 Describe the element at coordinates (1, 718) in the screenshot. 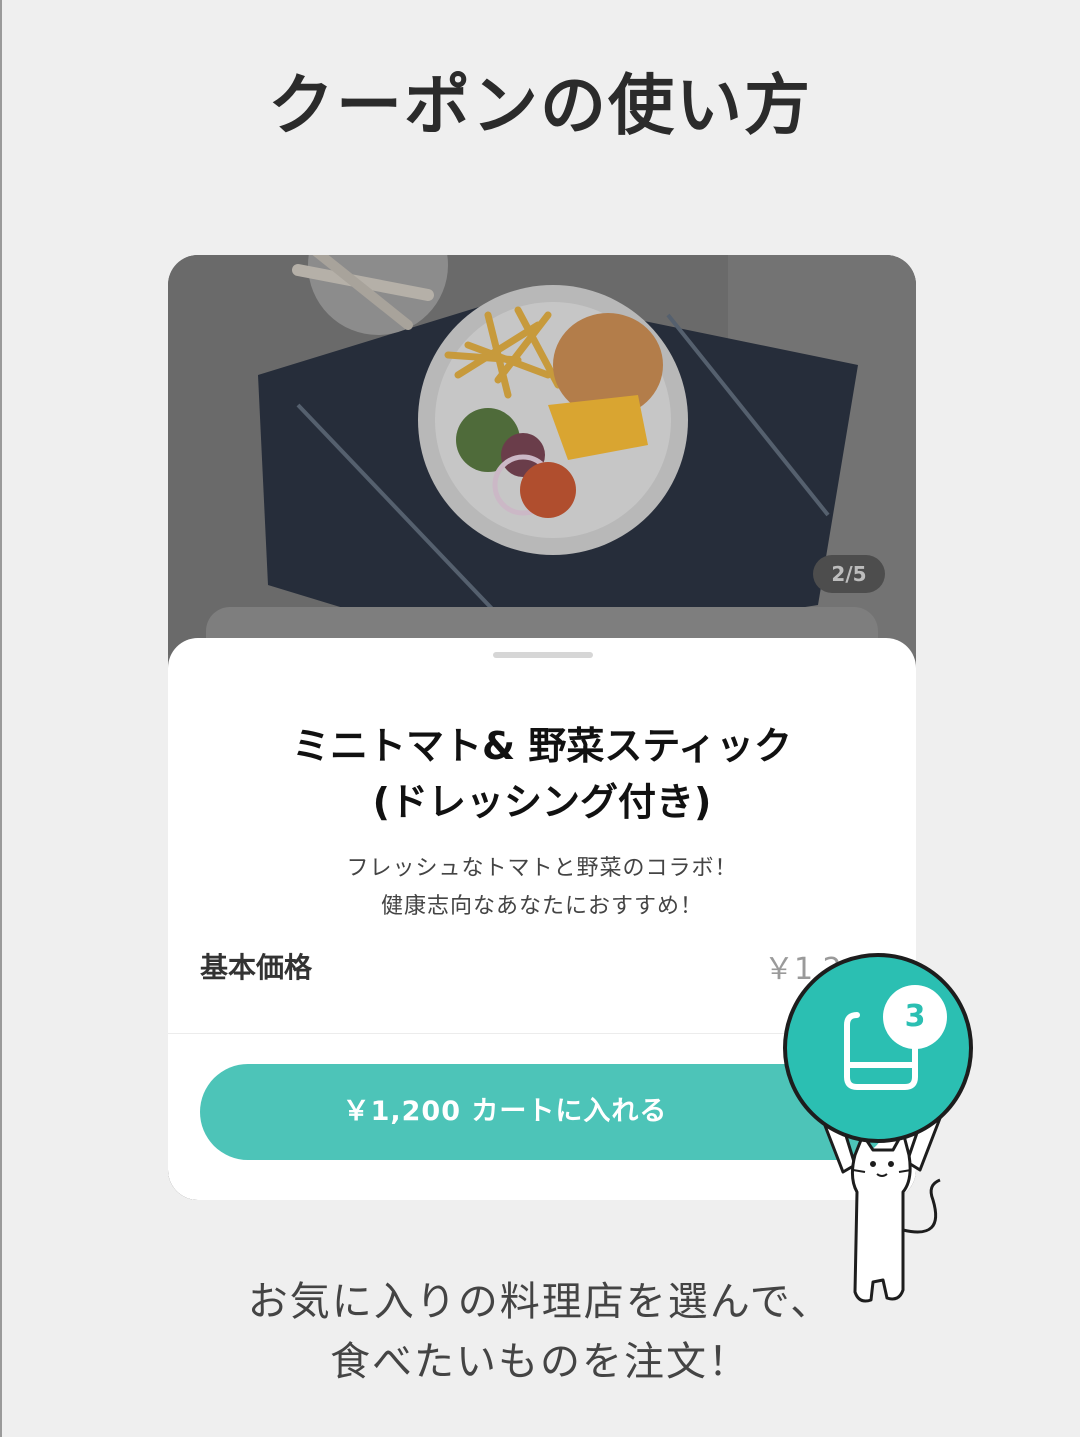

I see `left-edge-border` at that location.